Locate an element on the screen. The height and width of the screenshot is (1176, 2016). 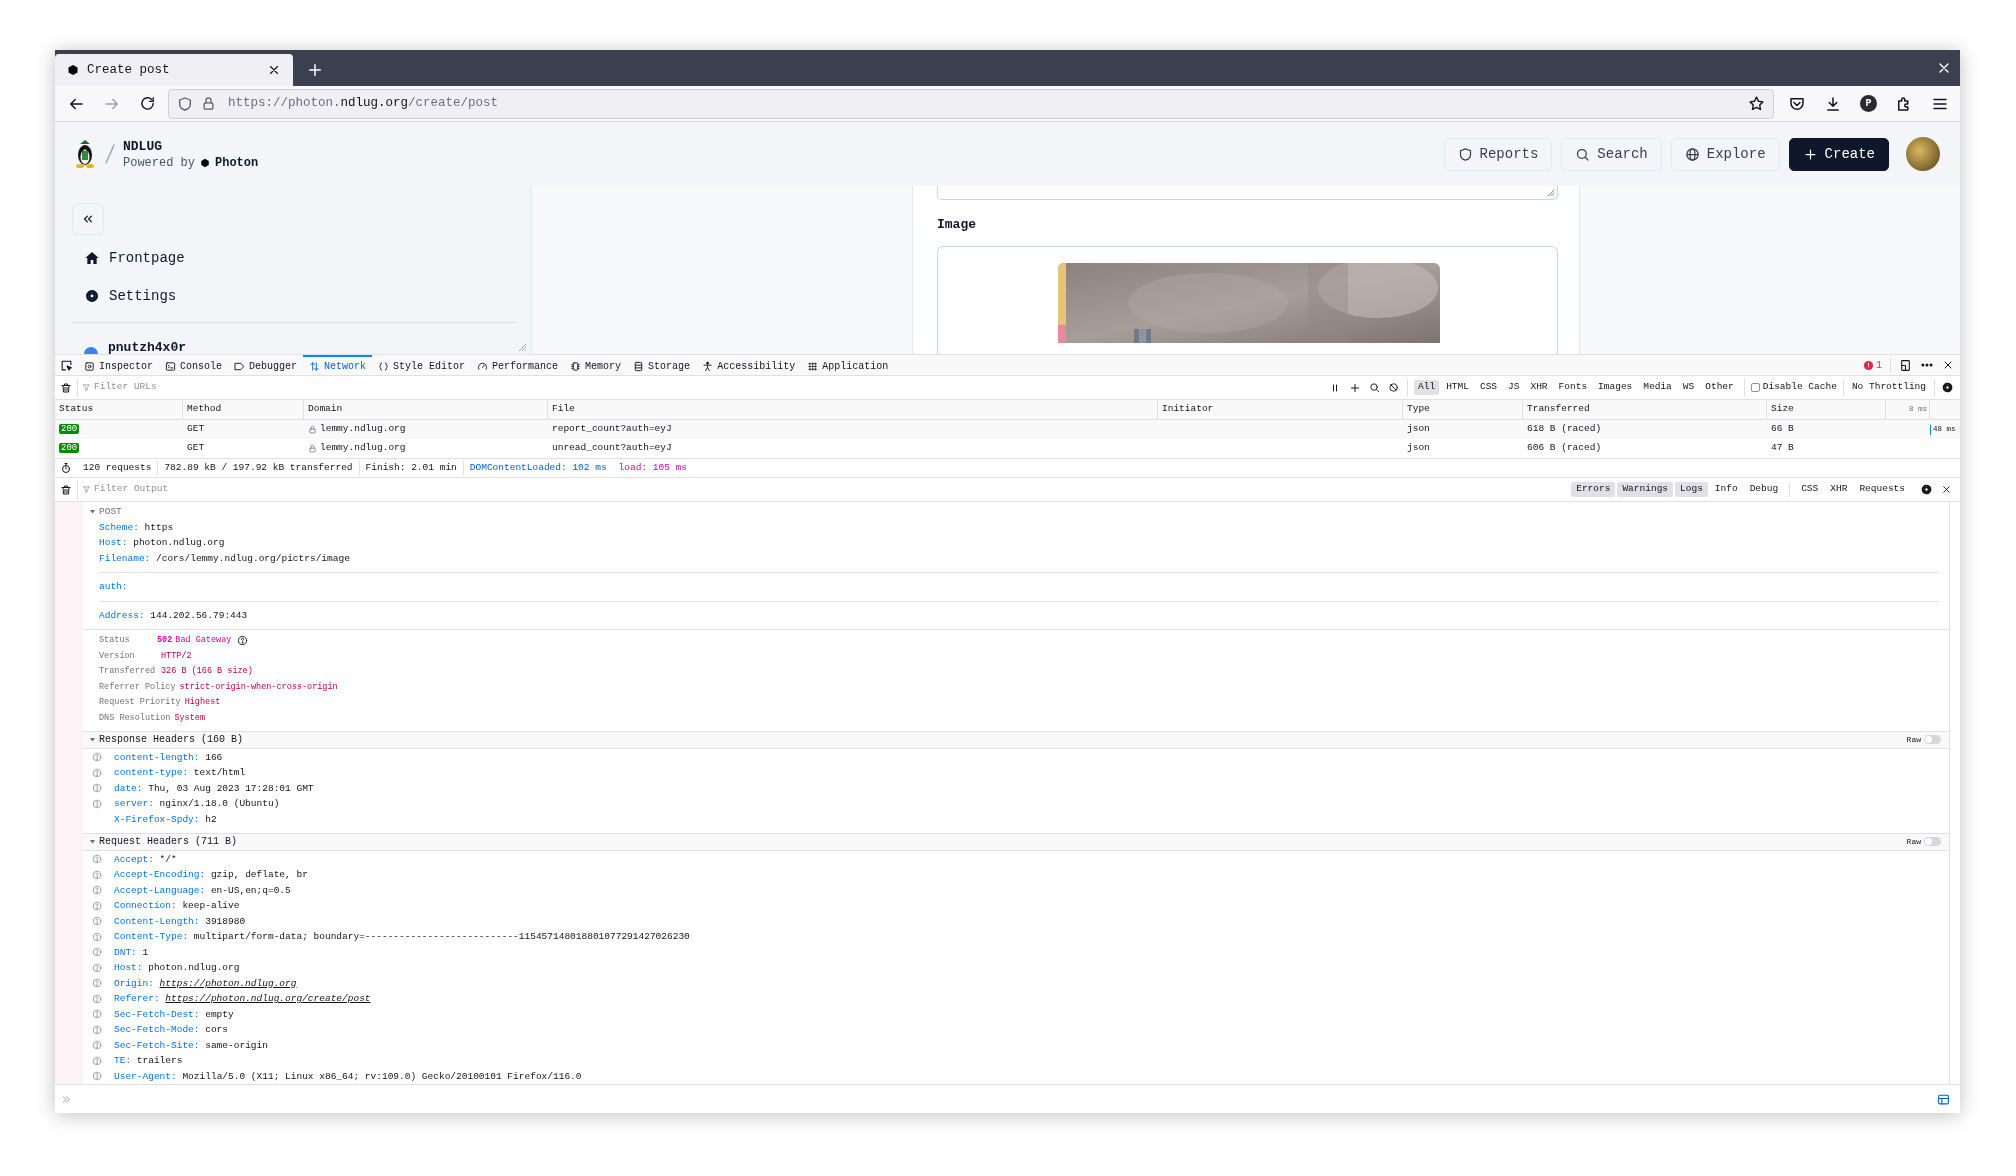
filter-field: Filter URLs is located at coordinates (244, 387).